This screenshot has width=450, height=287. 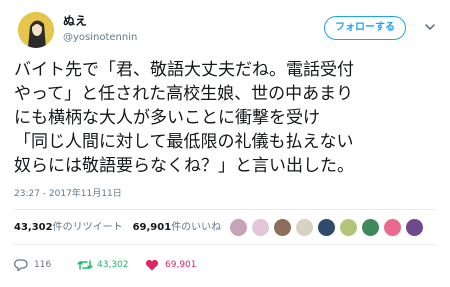 I want to click on retweet-stat: 43,302件のリツイート, so click(x=68, y=227).